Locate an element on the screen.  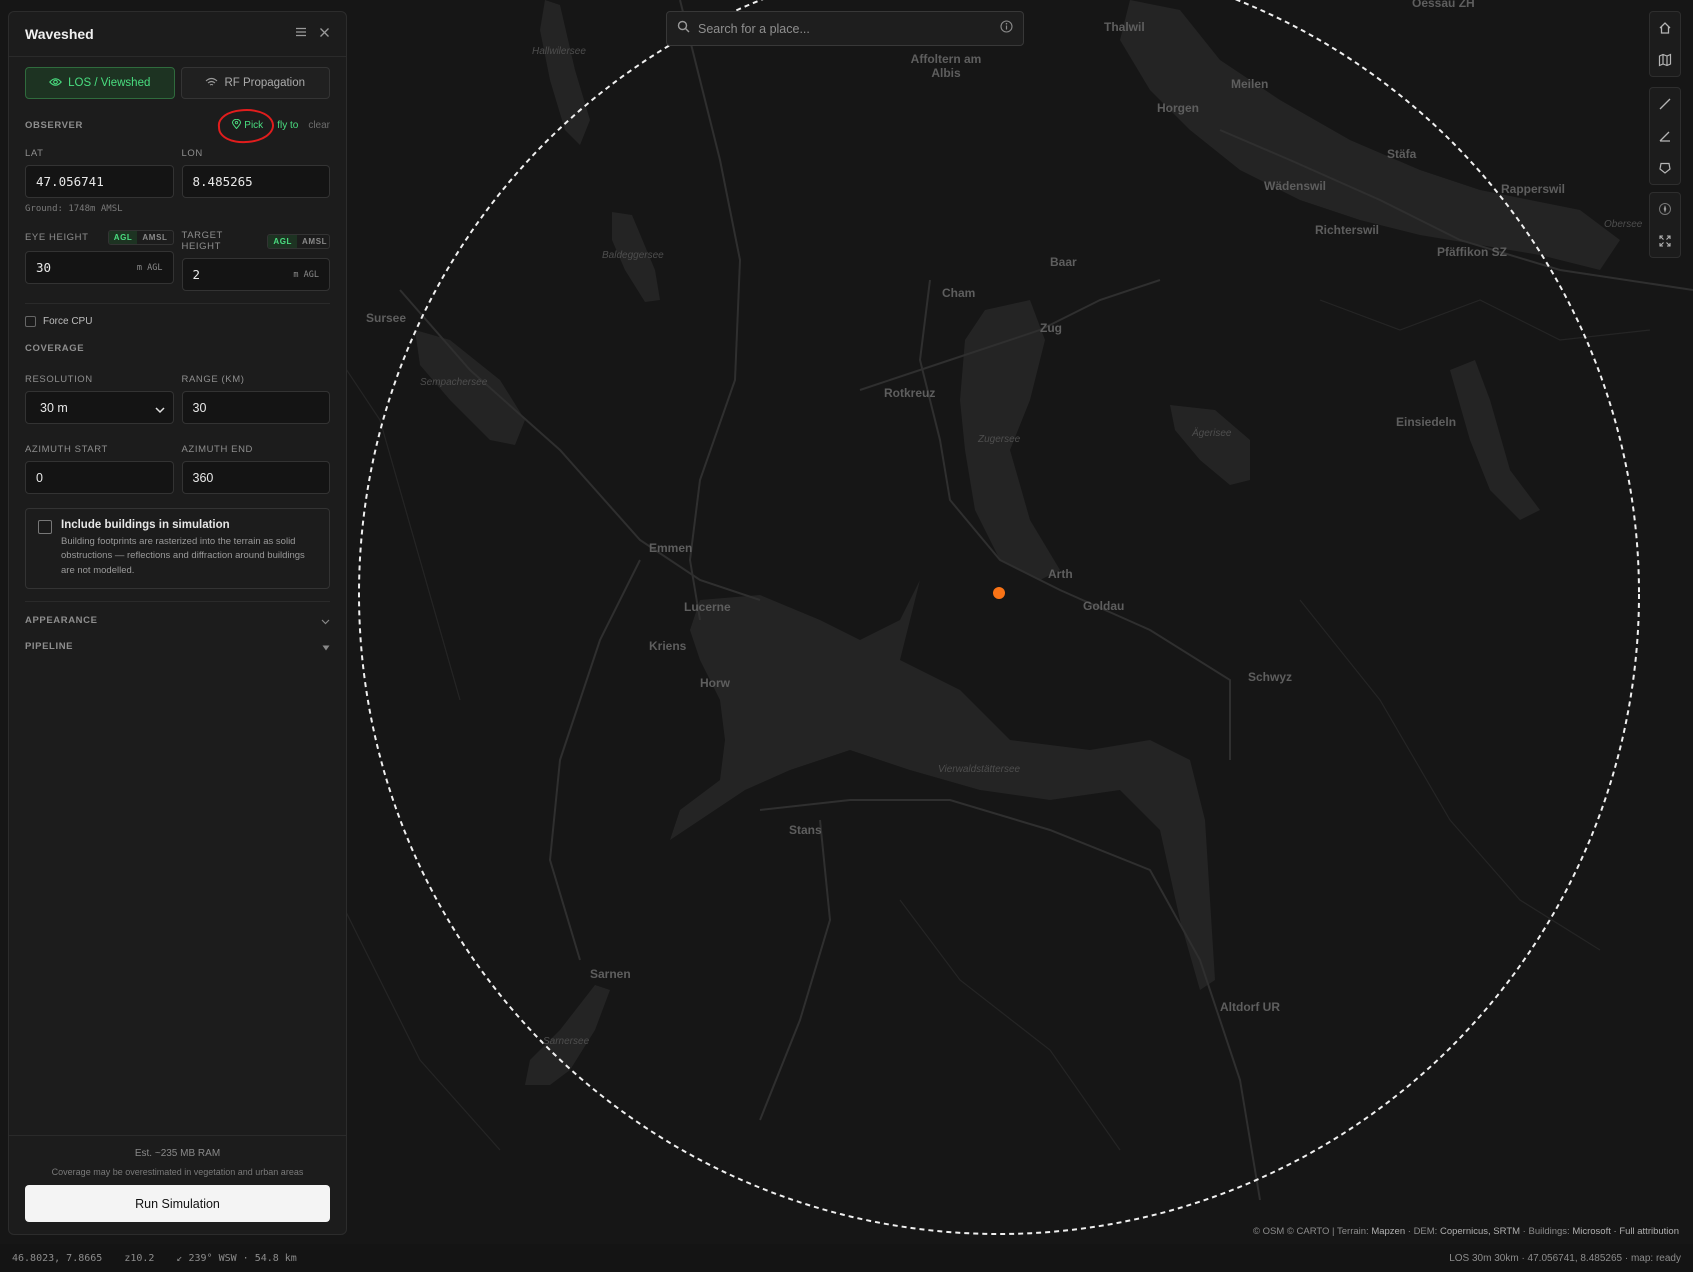
map-label-town: Richterswil is located at coordinates (1347, 230).